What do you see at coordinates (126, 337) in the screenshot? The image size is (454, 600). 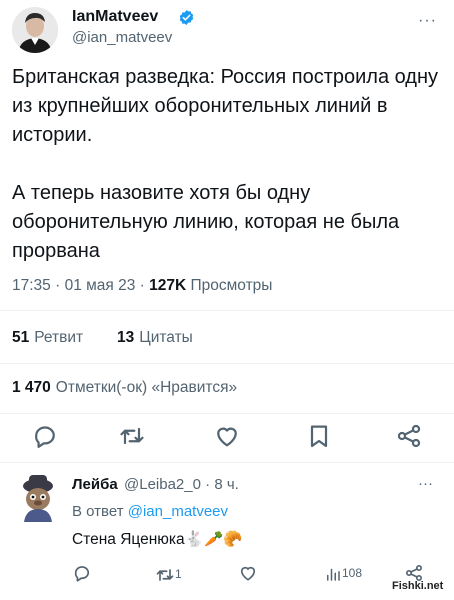 I see `quotes-count: 13` at bounding box center [126, 337].